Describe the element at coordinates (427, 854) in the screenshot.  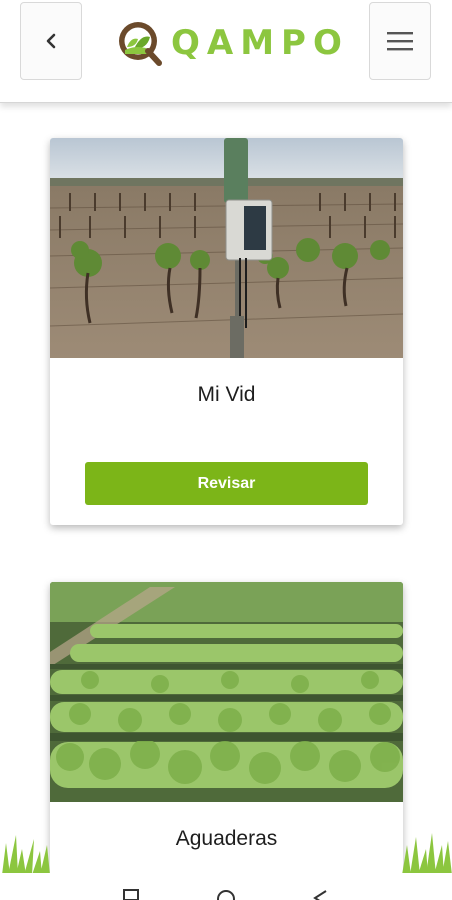
I see `grass-decoration-right` at that location.